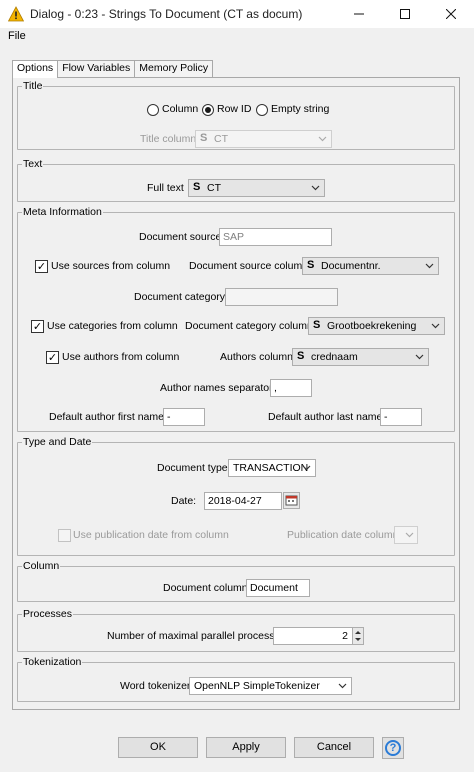  I want to click on title-group-legend: Title, so click(33, 86).